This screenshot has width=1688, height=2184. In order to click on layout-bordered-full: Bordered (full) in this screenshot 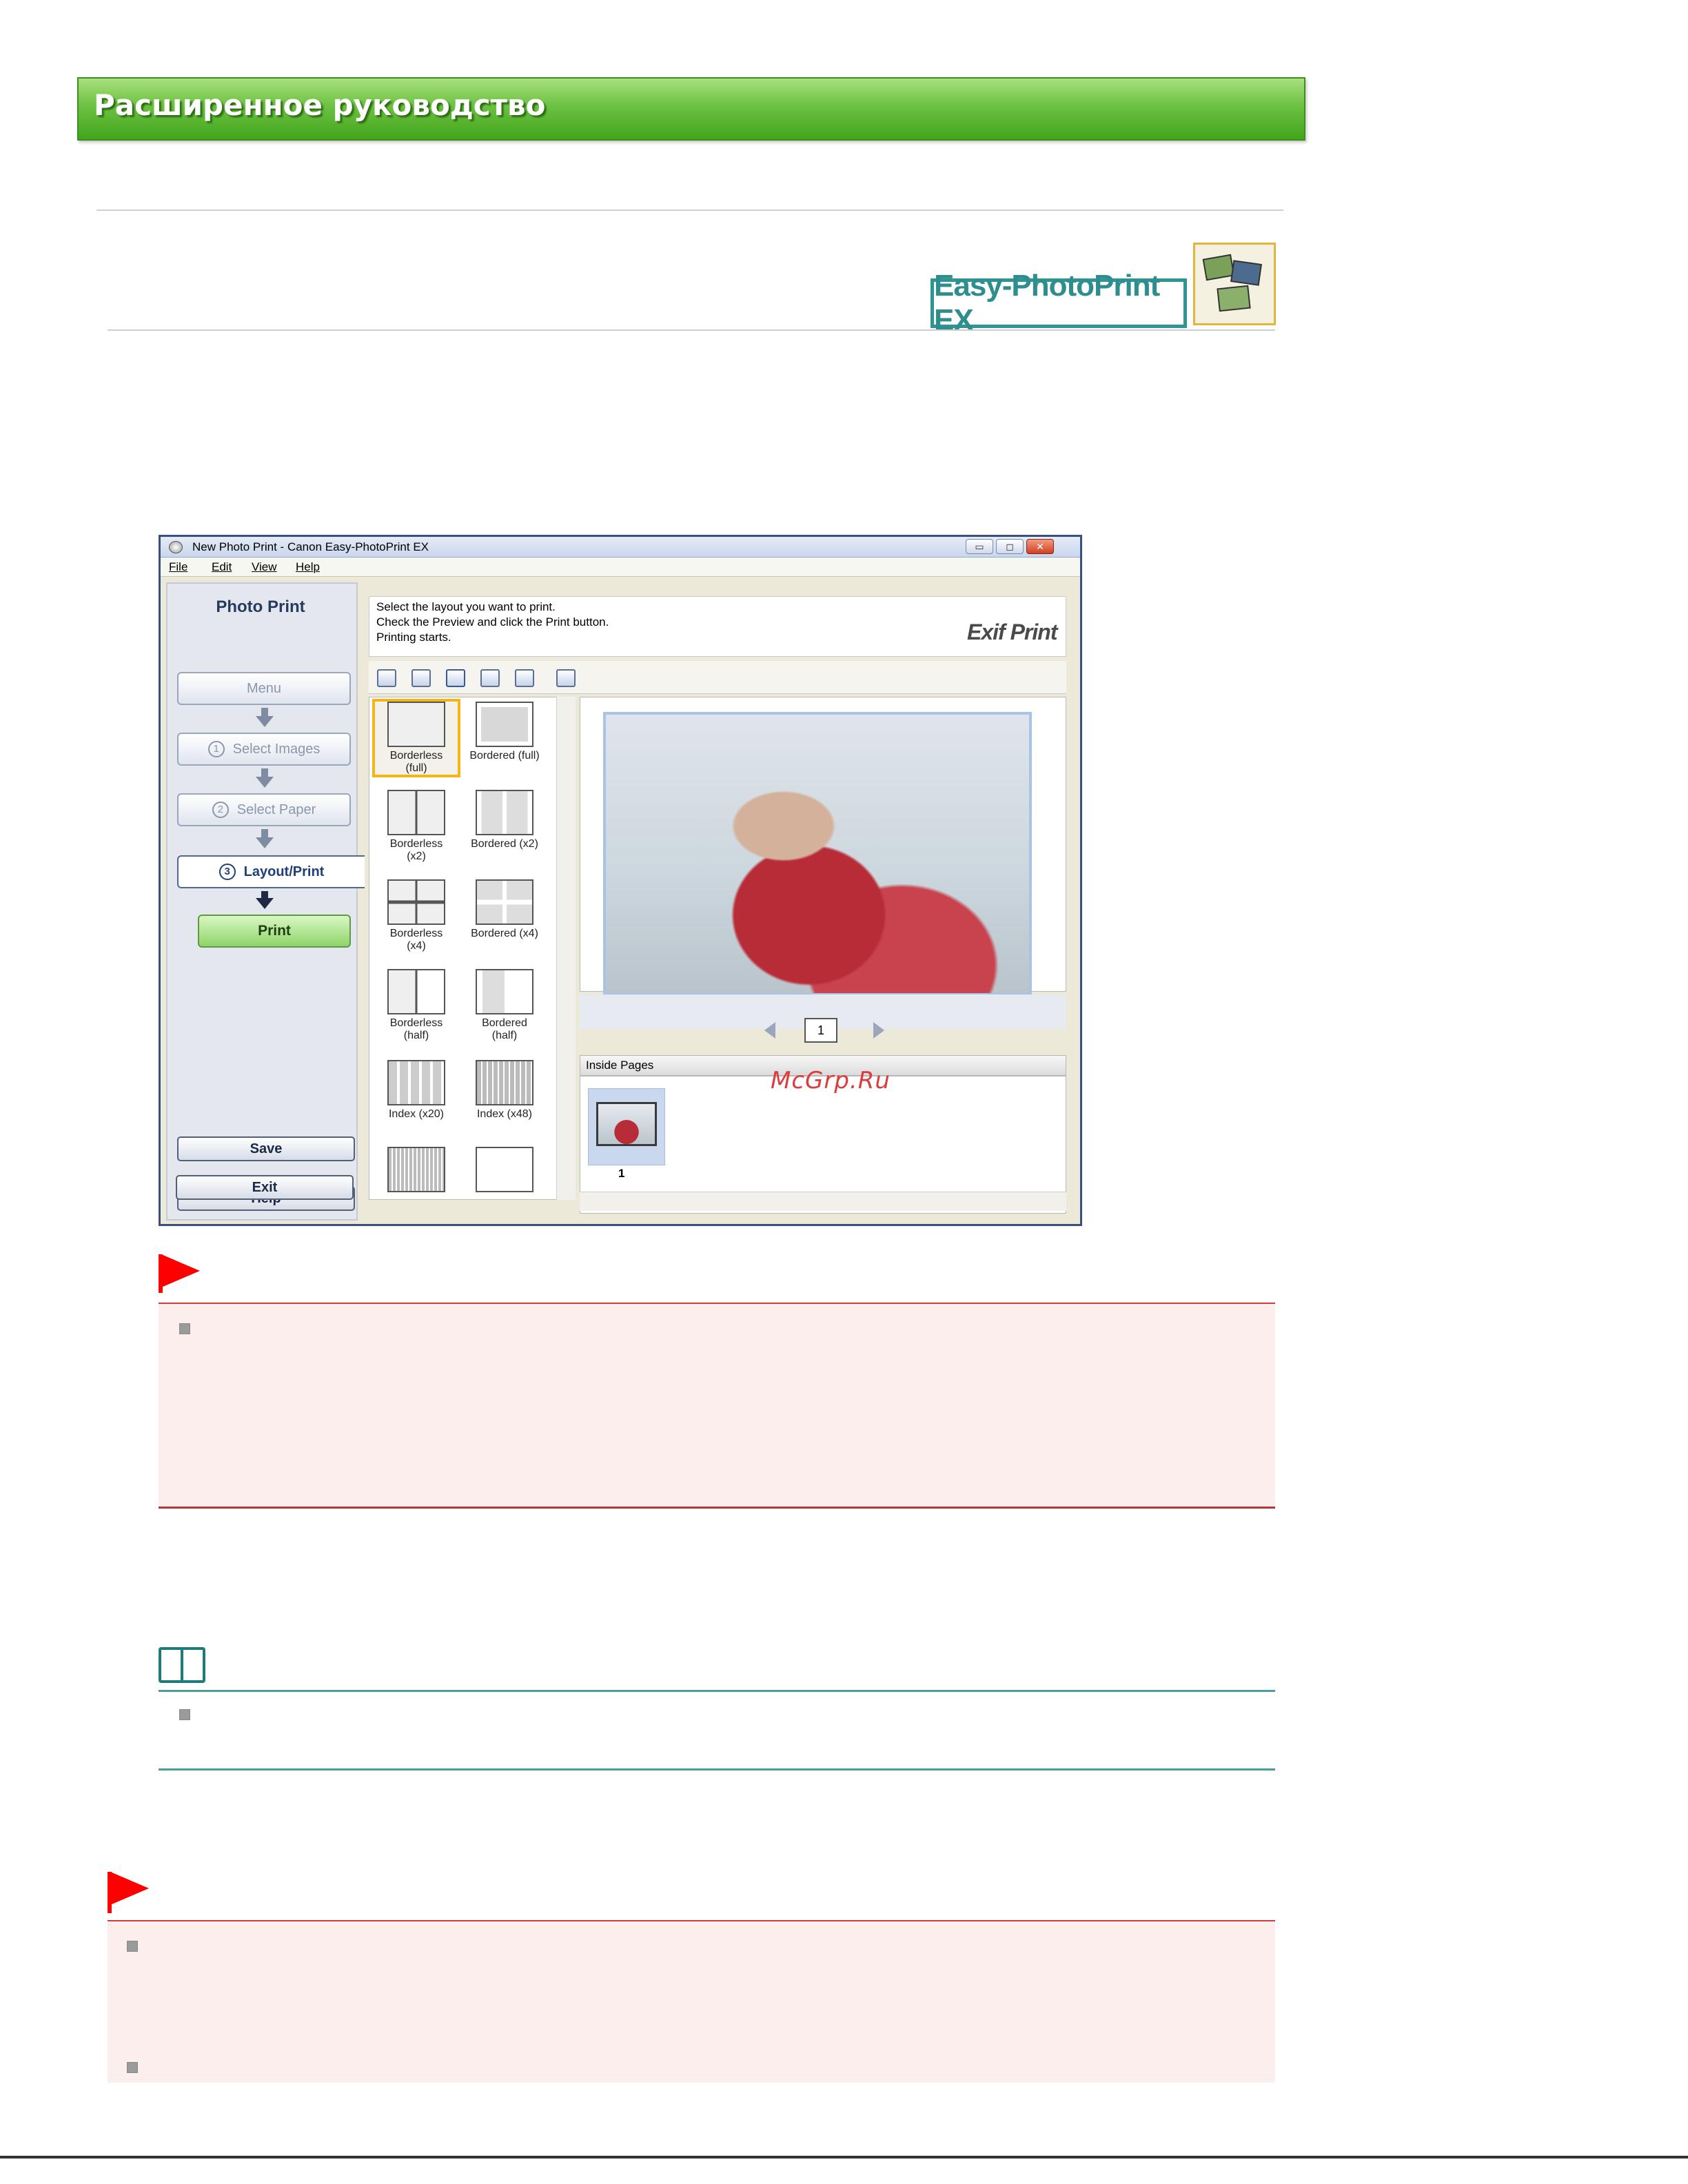, I will do `click(504, 732)`.